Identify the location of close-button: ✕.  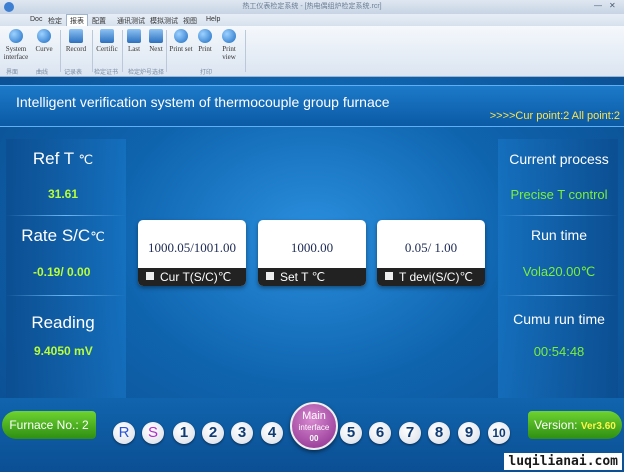
(612, 5).